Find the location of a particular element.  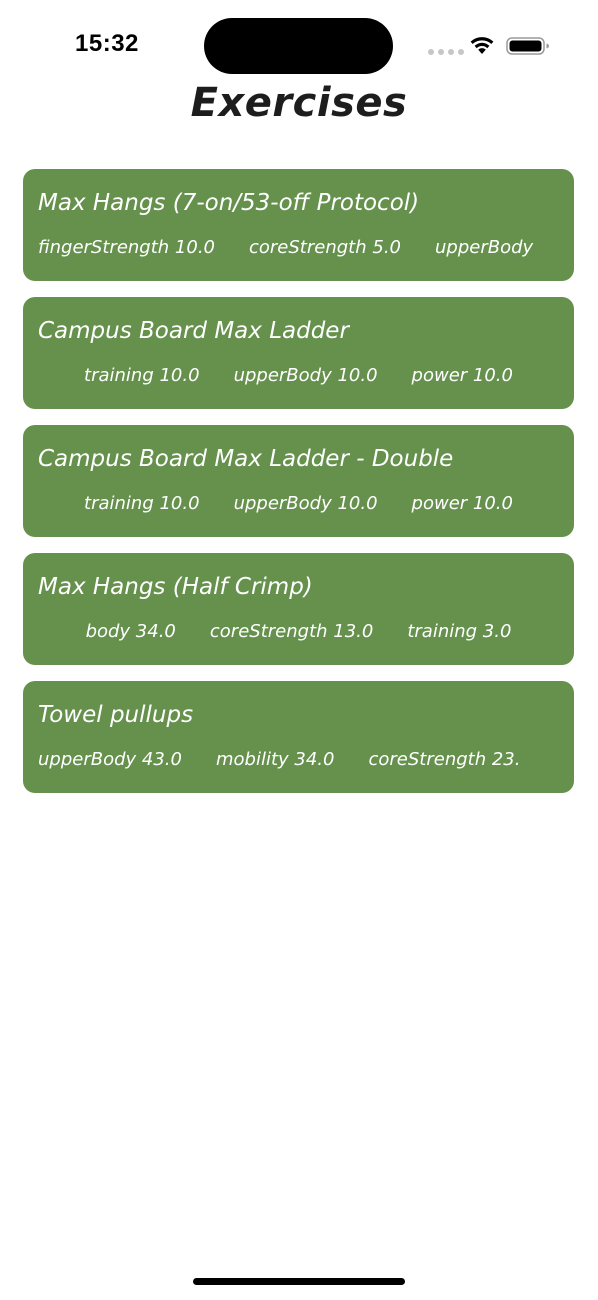

stat-row: body 34.0 coreStrength 13.0 training 3.0 is located at coordinates (298, 631).